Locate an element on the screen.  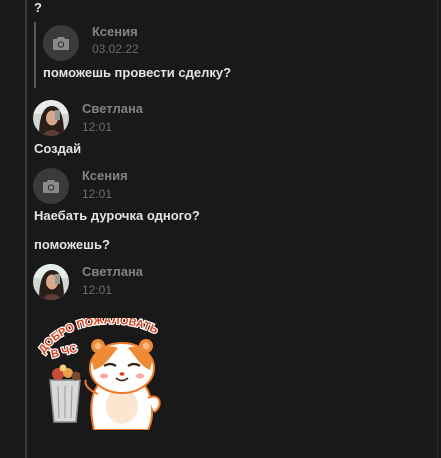
left-divider is located at coordinates (26, 229).